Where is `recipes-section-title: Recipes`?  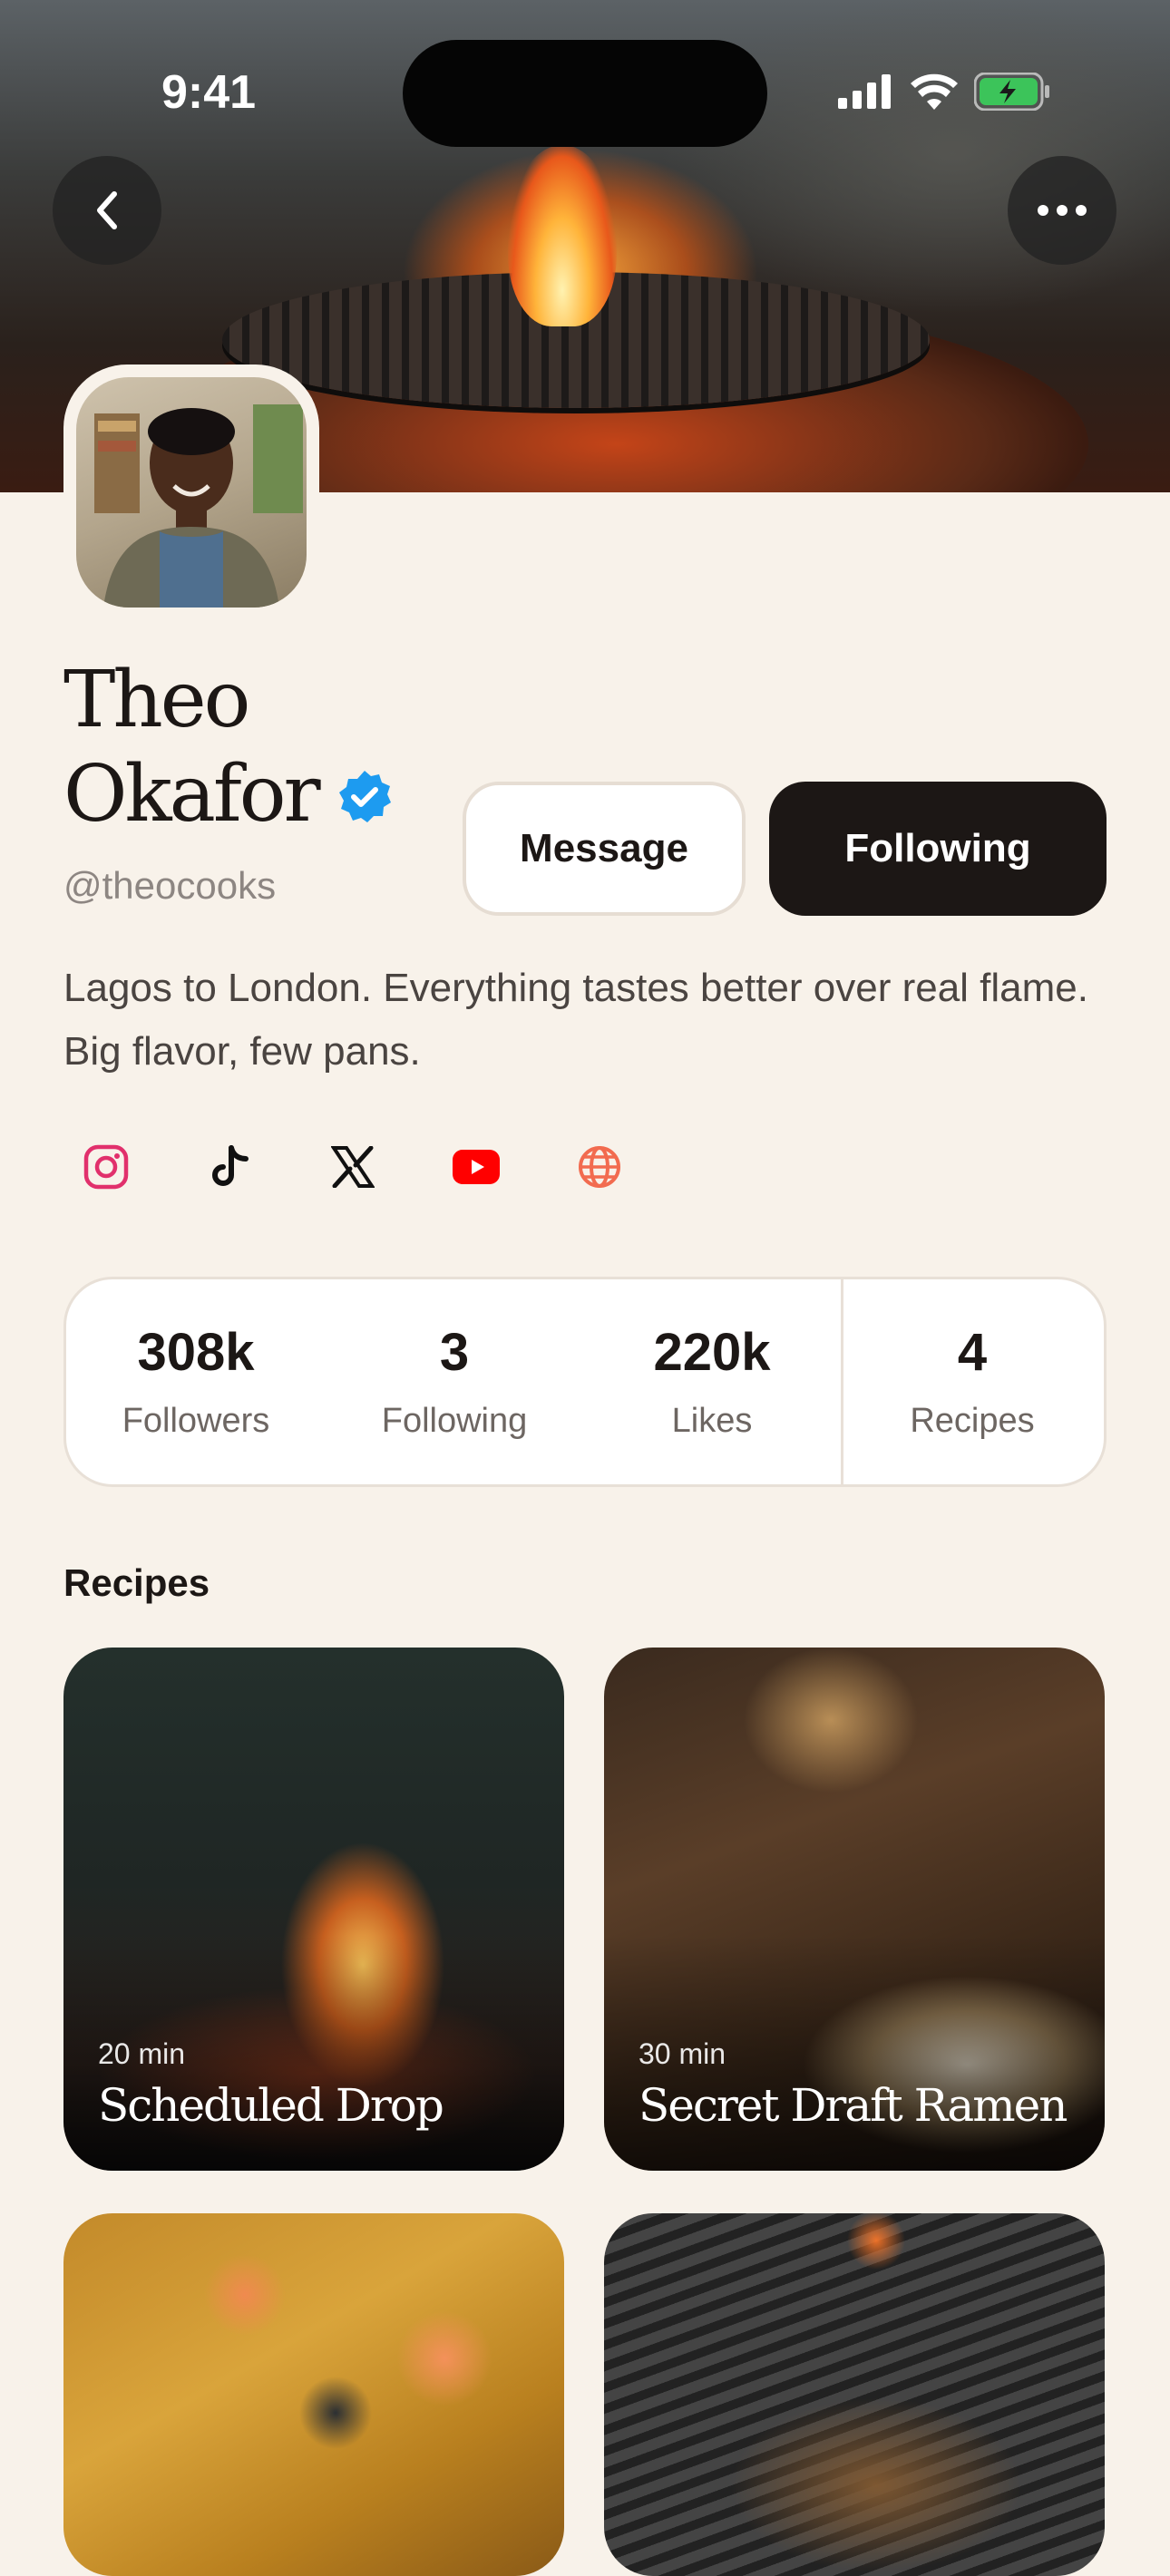
recipes-section-title: Recipes is located at coordinates (136, 1582).